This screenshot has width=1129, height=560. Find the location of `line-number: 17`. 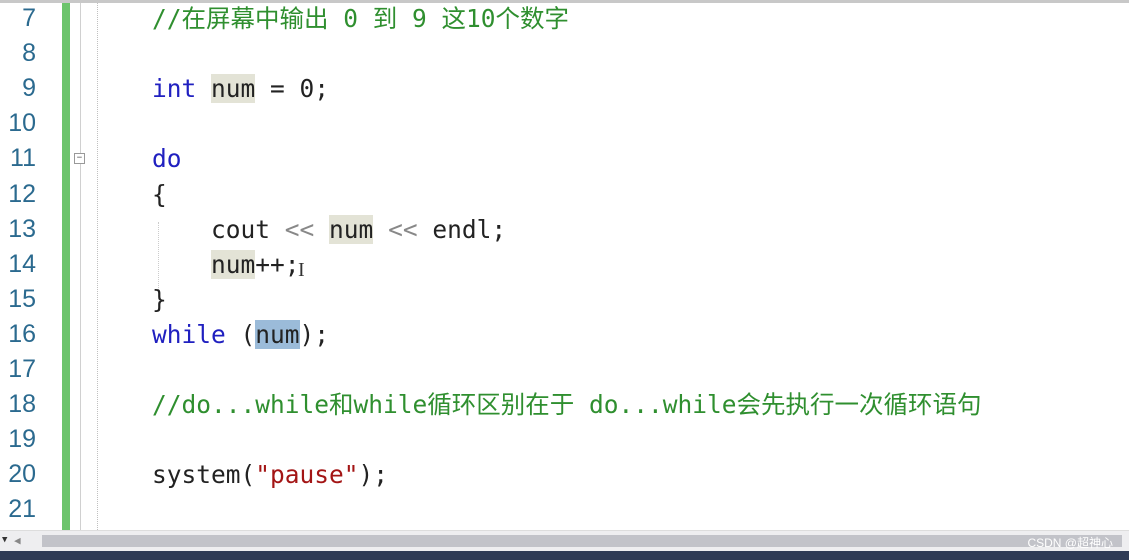

line-number: 17 is located at coordinates (22, 369).